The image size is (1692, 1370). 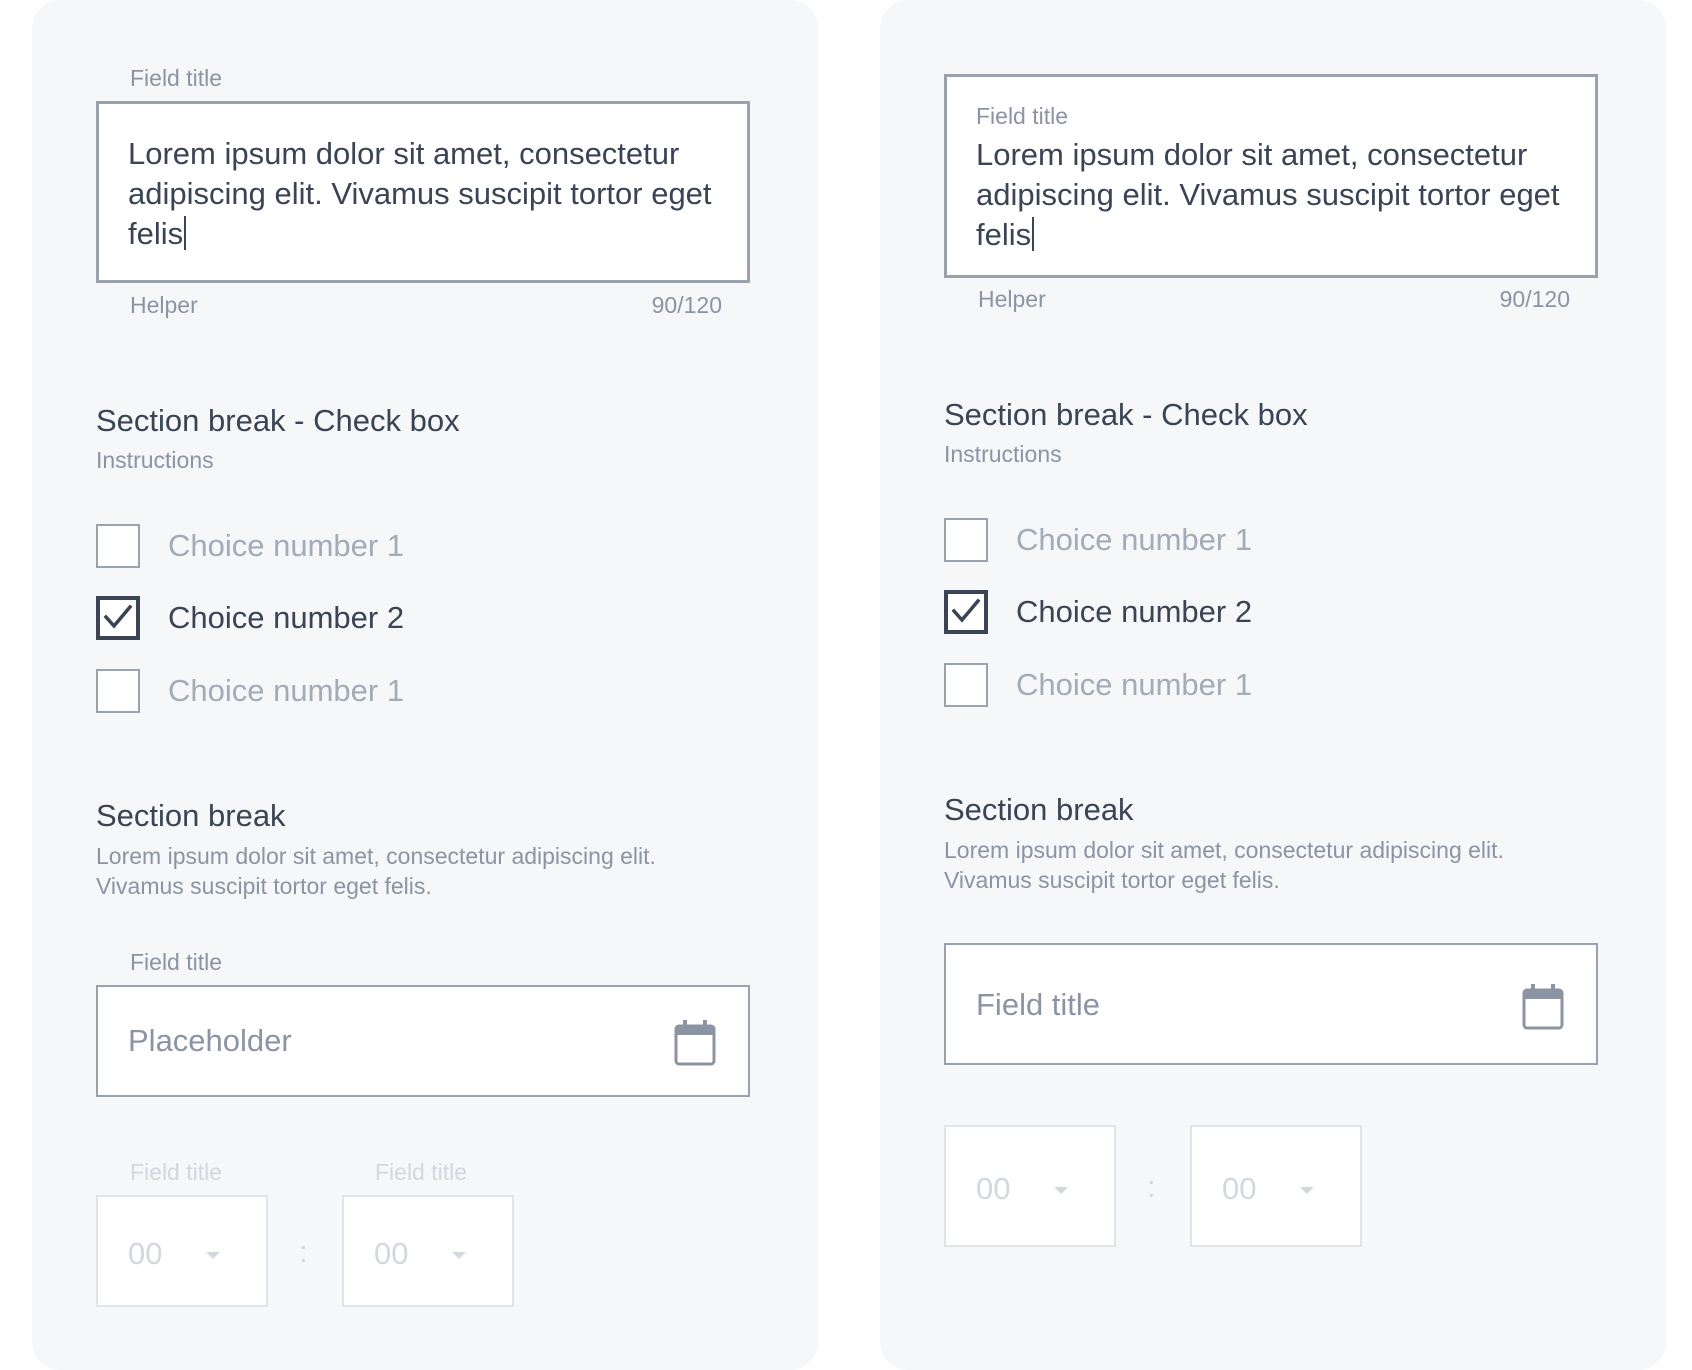 What do you see at coordinates (1271, 1004) in the screenshot?
I see `date-input: Field title` at bounding box center [1271, 1004].